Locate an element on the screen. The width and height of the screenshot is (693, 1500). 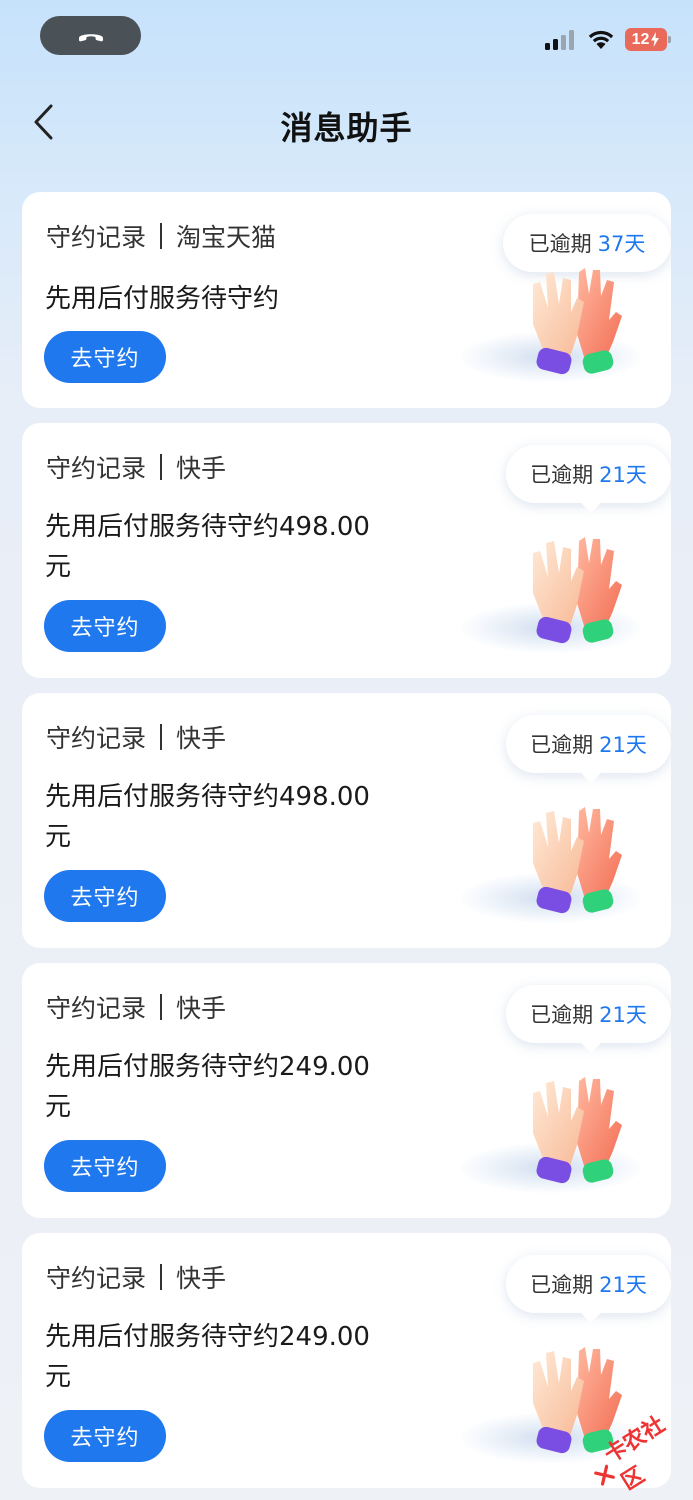
battery-indicator: 12 is located at coordinates (648, 39).